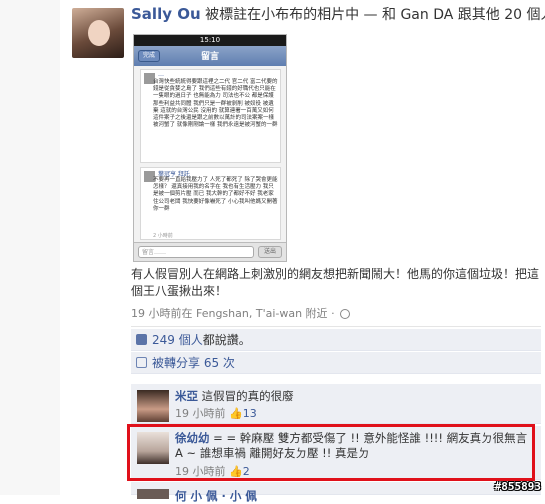 The image size is (545, 504). Describe the element at coordinates (270, 252) in the screenshot. I see `phone-send-button: 送出` at that location.